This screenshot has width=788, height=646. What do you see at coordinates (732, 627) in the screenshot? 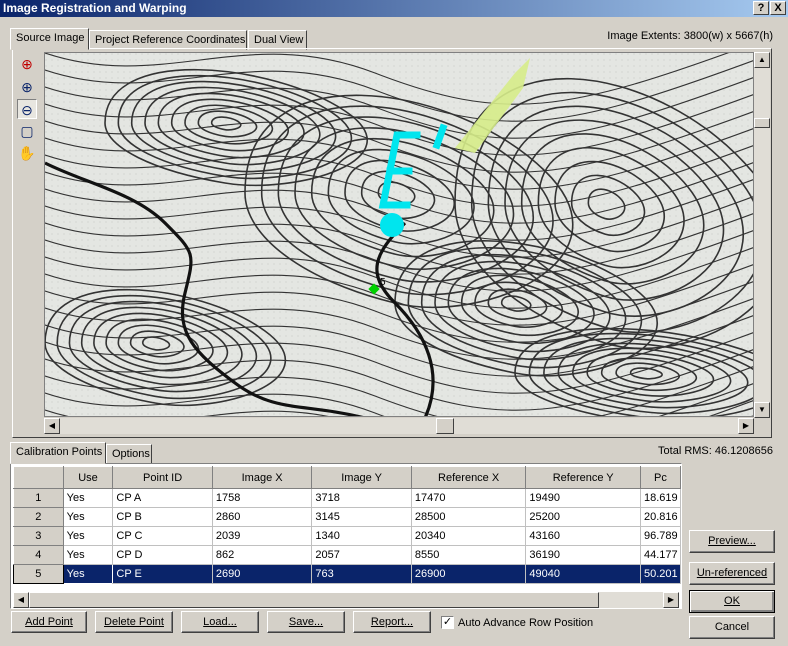
I see `cancel-button: Cancel` at bounding box center [732, 627].